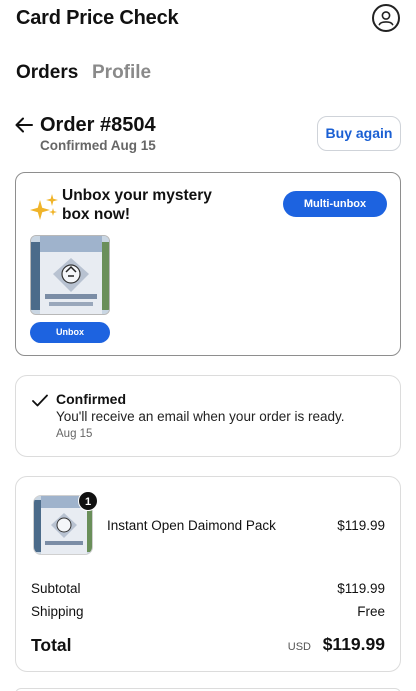 This screenshot has height=691, width=416. I want to click on currency-code: USD, so click(299, 647).